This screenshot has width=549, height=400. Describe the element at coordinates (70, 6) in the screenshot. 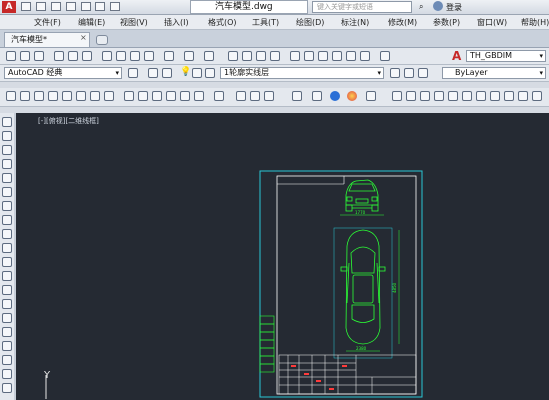

I see `save-as-icon` at that location.